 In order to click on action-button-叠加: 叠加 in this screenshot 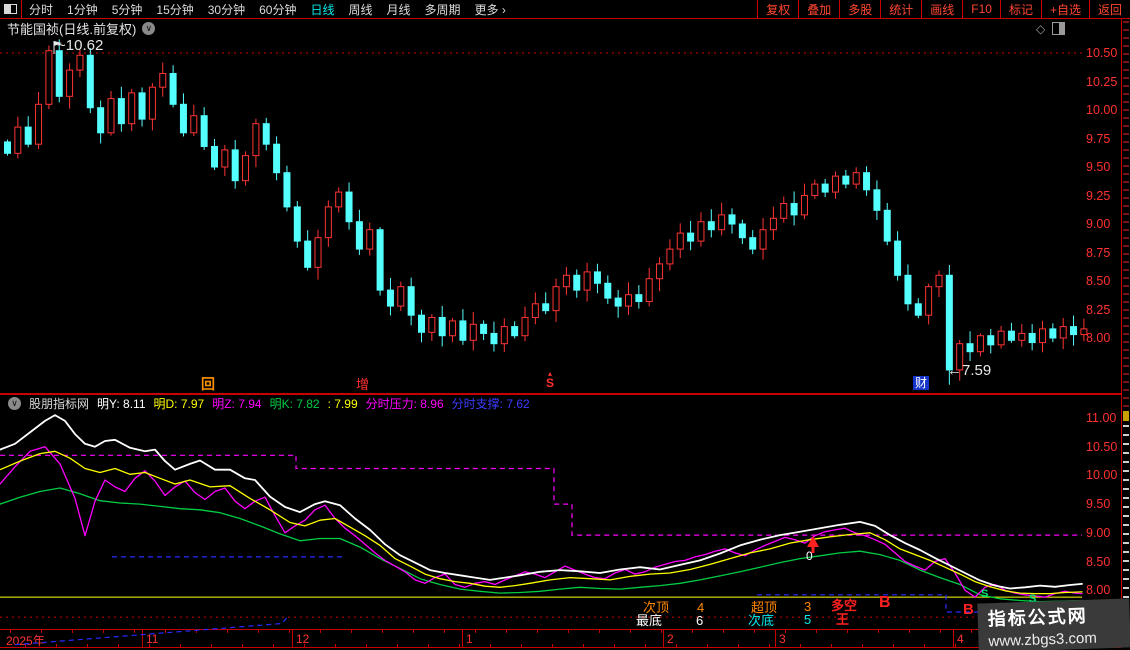, I will do `click(818, 9)`.